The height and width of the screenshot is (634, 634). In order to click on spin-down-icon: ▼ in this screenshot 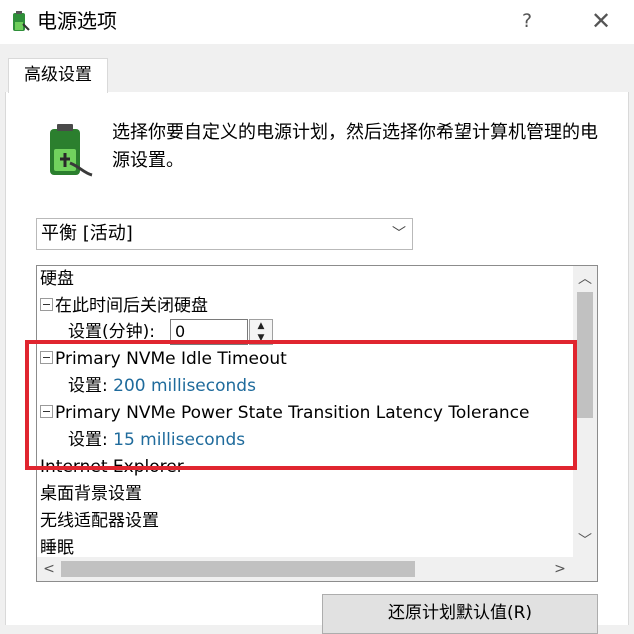, I will do `click(261, 338)`.